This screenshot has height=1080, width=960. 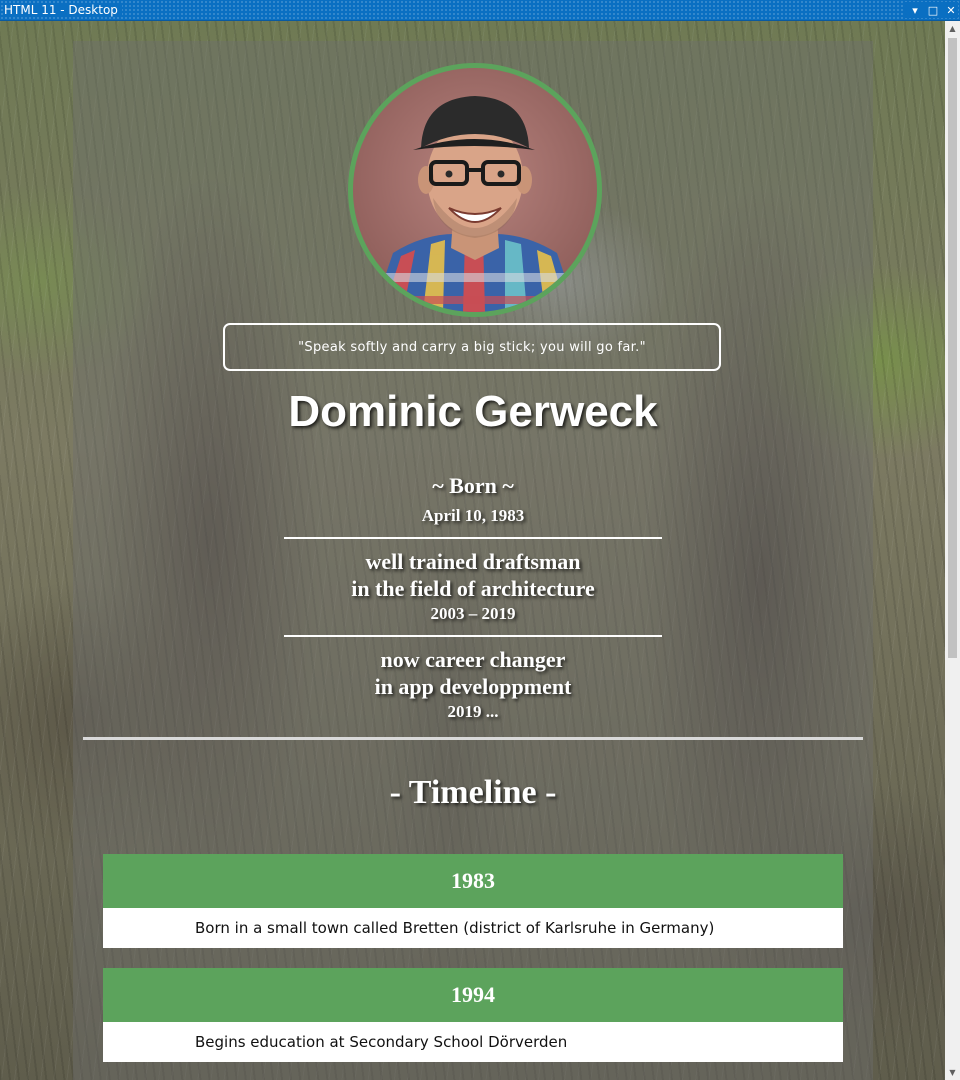 I want to click on close-icon: ✕, so click(x=951, y=10).